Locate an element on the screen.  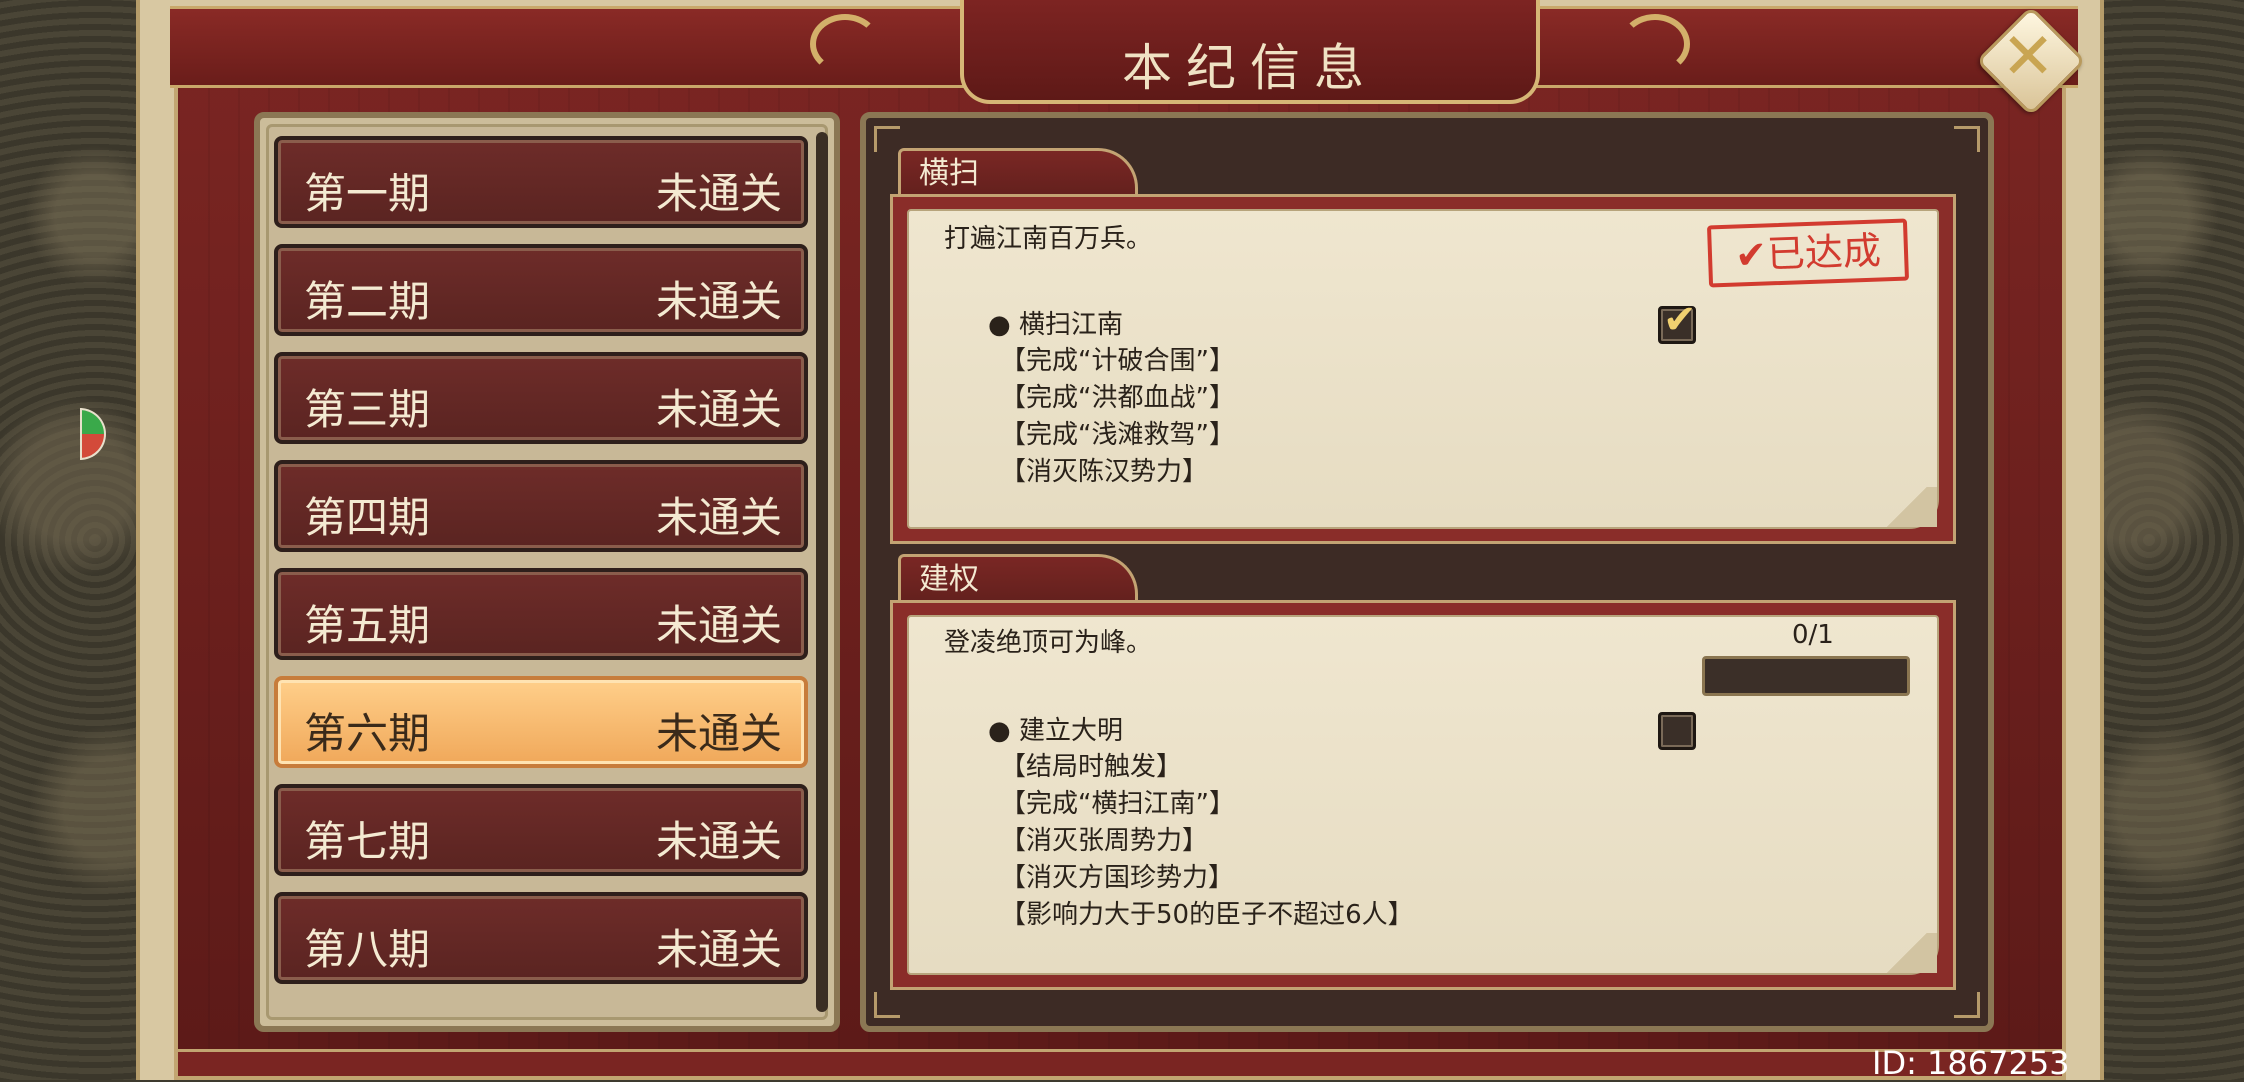
requirement-item: 【影响力大于50的臣子不超过6人】 is located at coordinates (1207, 915).